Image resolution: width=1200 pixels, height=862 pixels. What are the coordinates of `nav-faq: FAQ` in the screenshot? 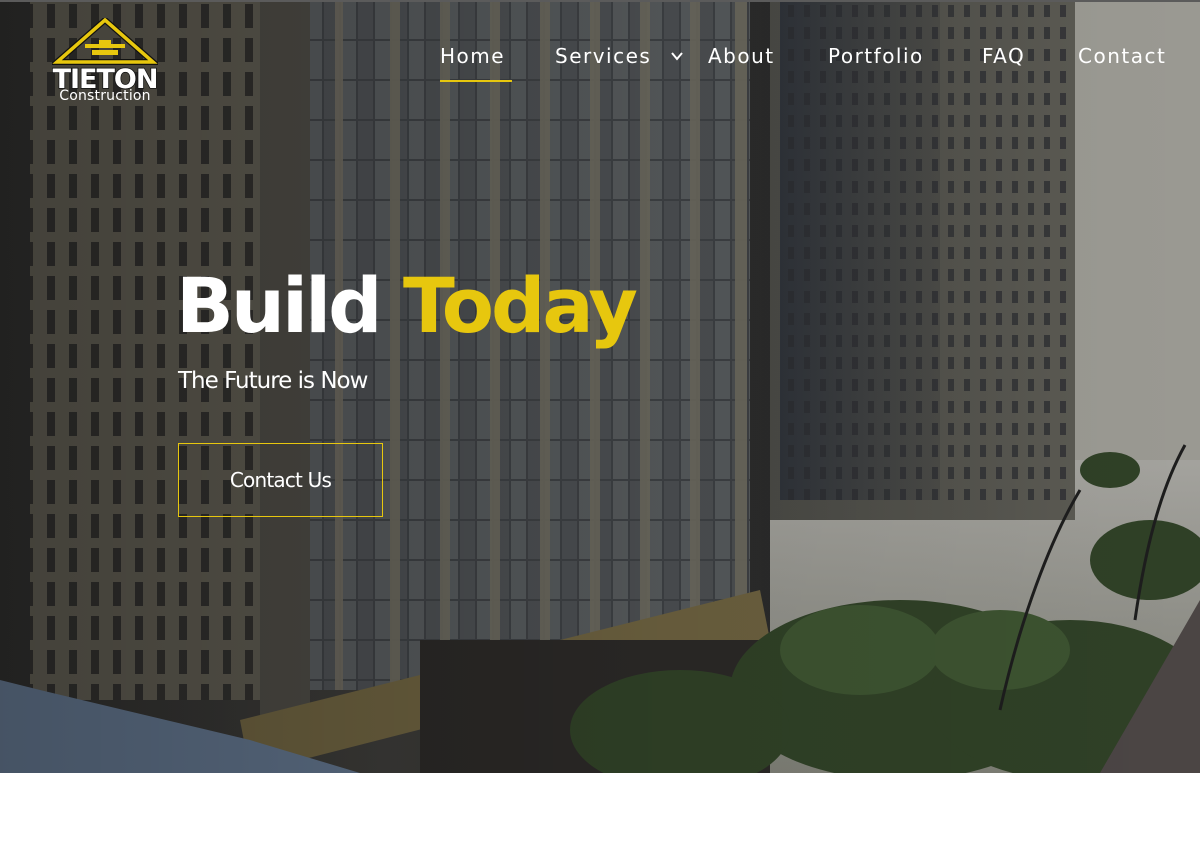 It's located at (1003, 56).